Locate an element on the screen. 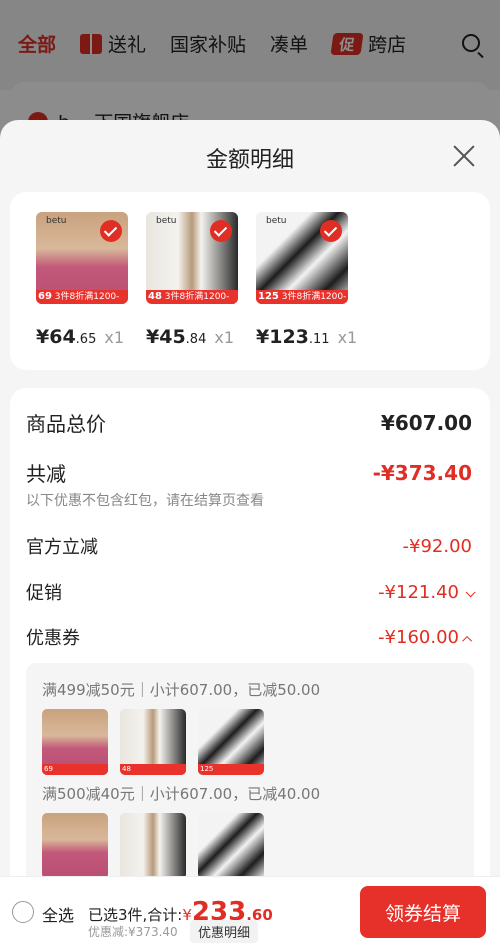  coupon-value: -¥160.00 is located at coordinates (425, 637).